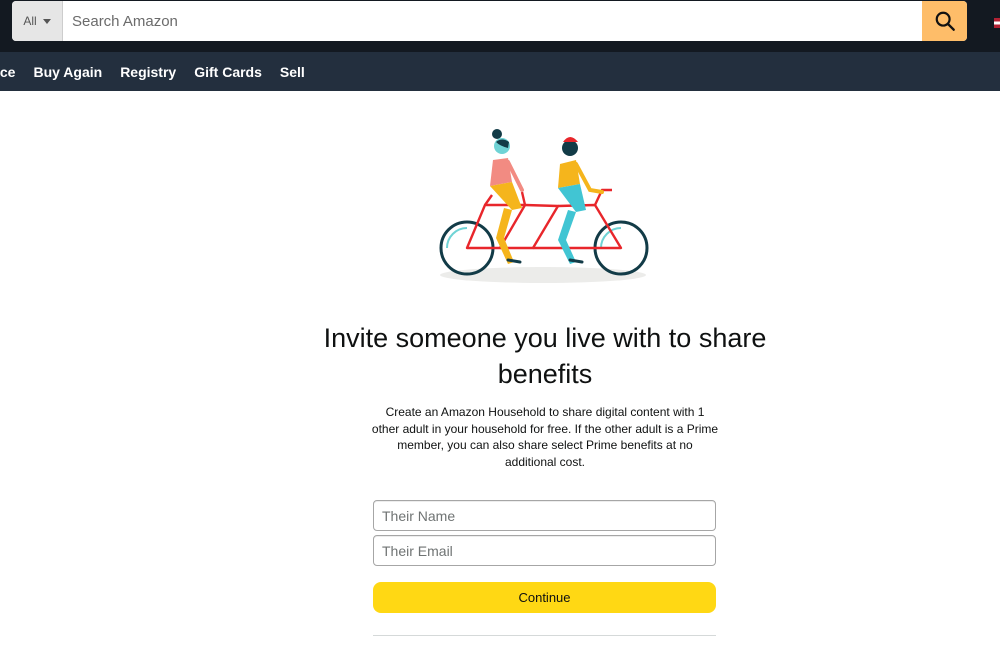 This screenshot has height=654, width=1000. I want to click on top-header: All, so click(500, 26).